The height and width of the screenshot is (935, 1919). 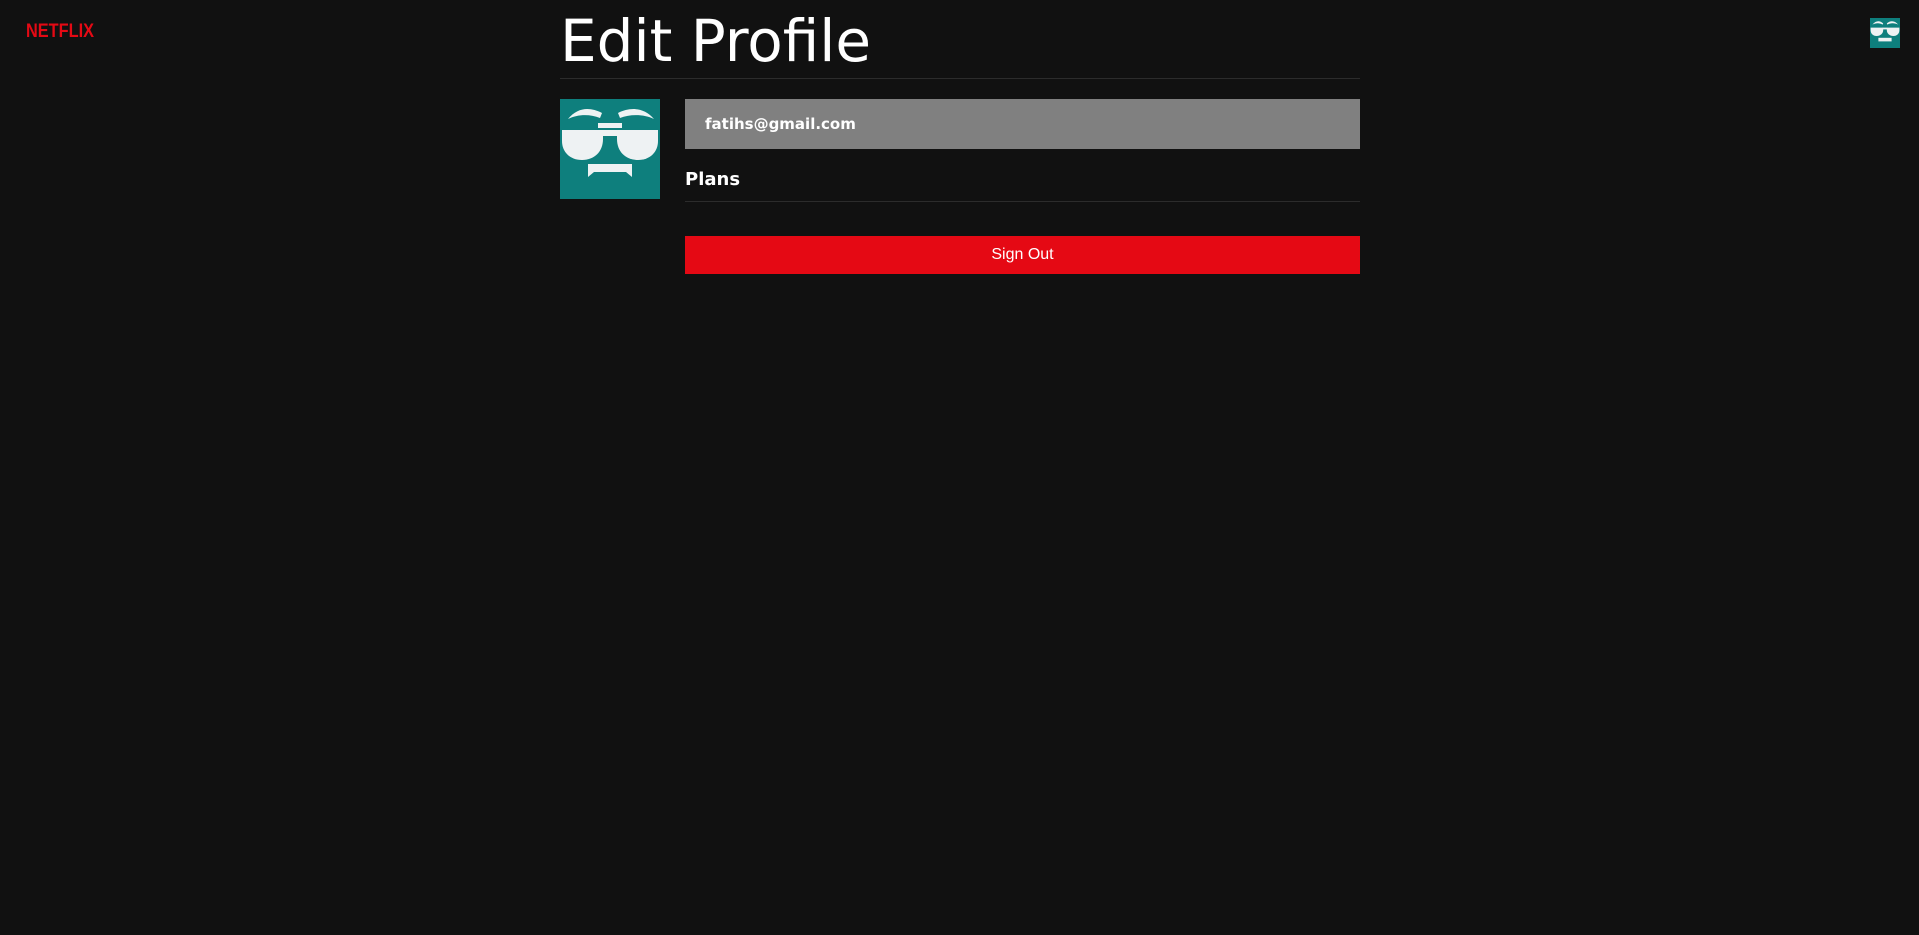 I want to click on page-title: Edit Profile, so click(x=716, y=41).